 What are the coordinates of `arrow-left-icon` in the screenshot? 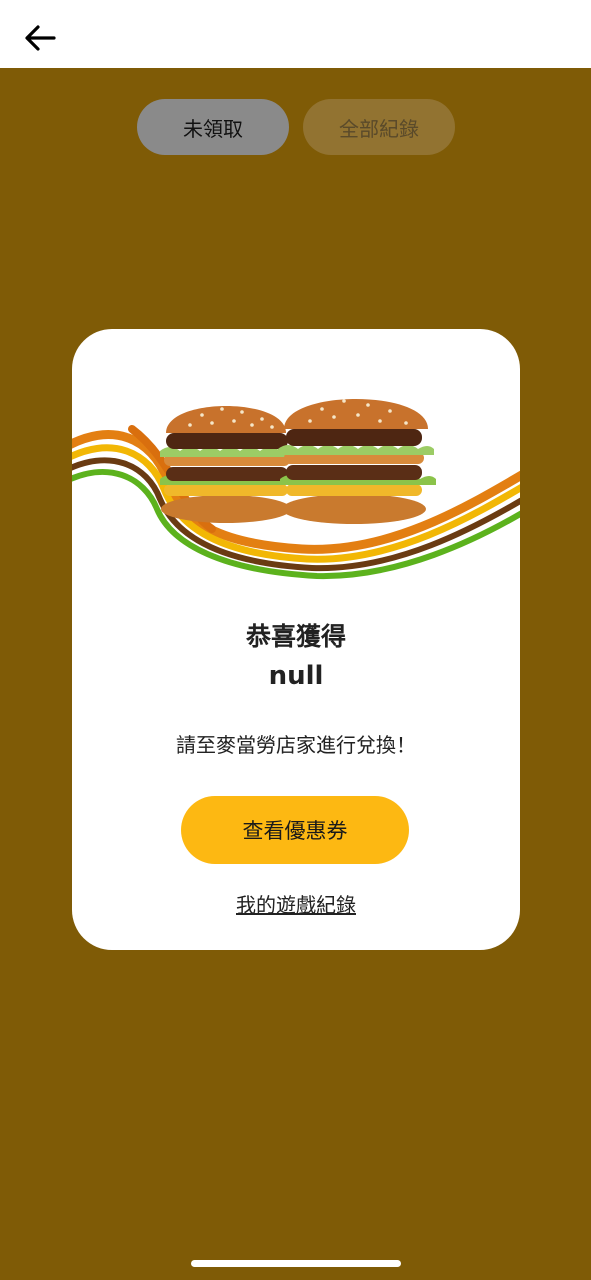 It's located at (40, 38).